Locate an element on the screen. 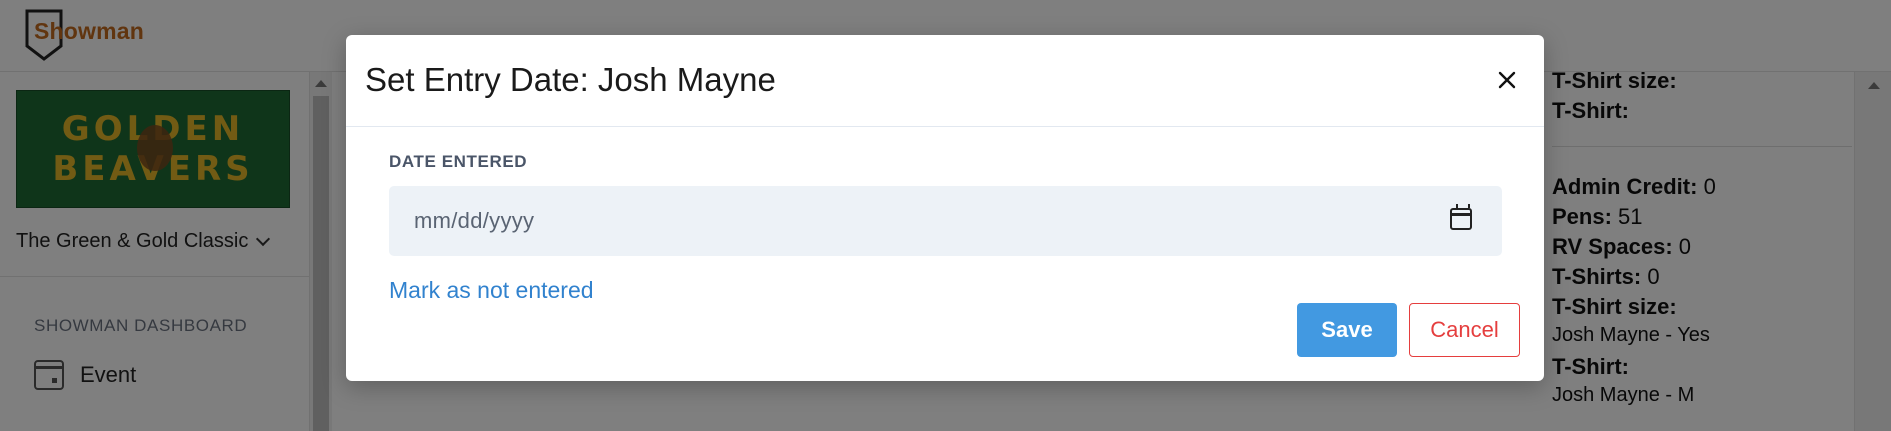  close-icon is located at coordinates (1507, 80).